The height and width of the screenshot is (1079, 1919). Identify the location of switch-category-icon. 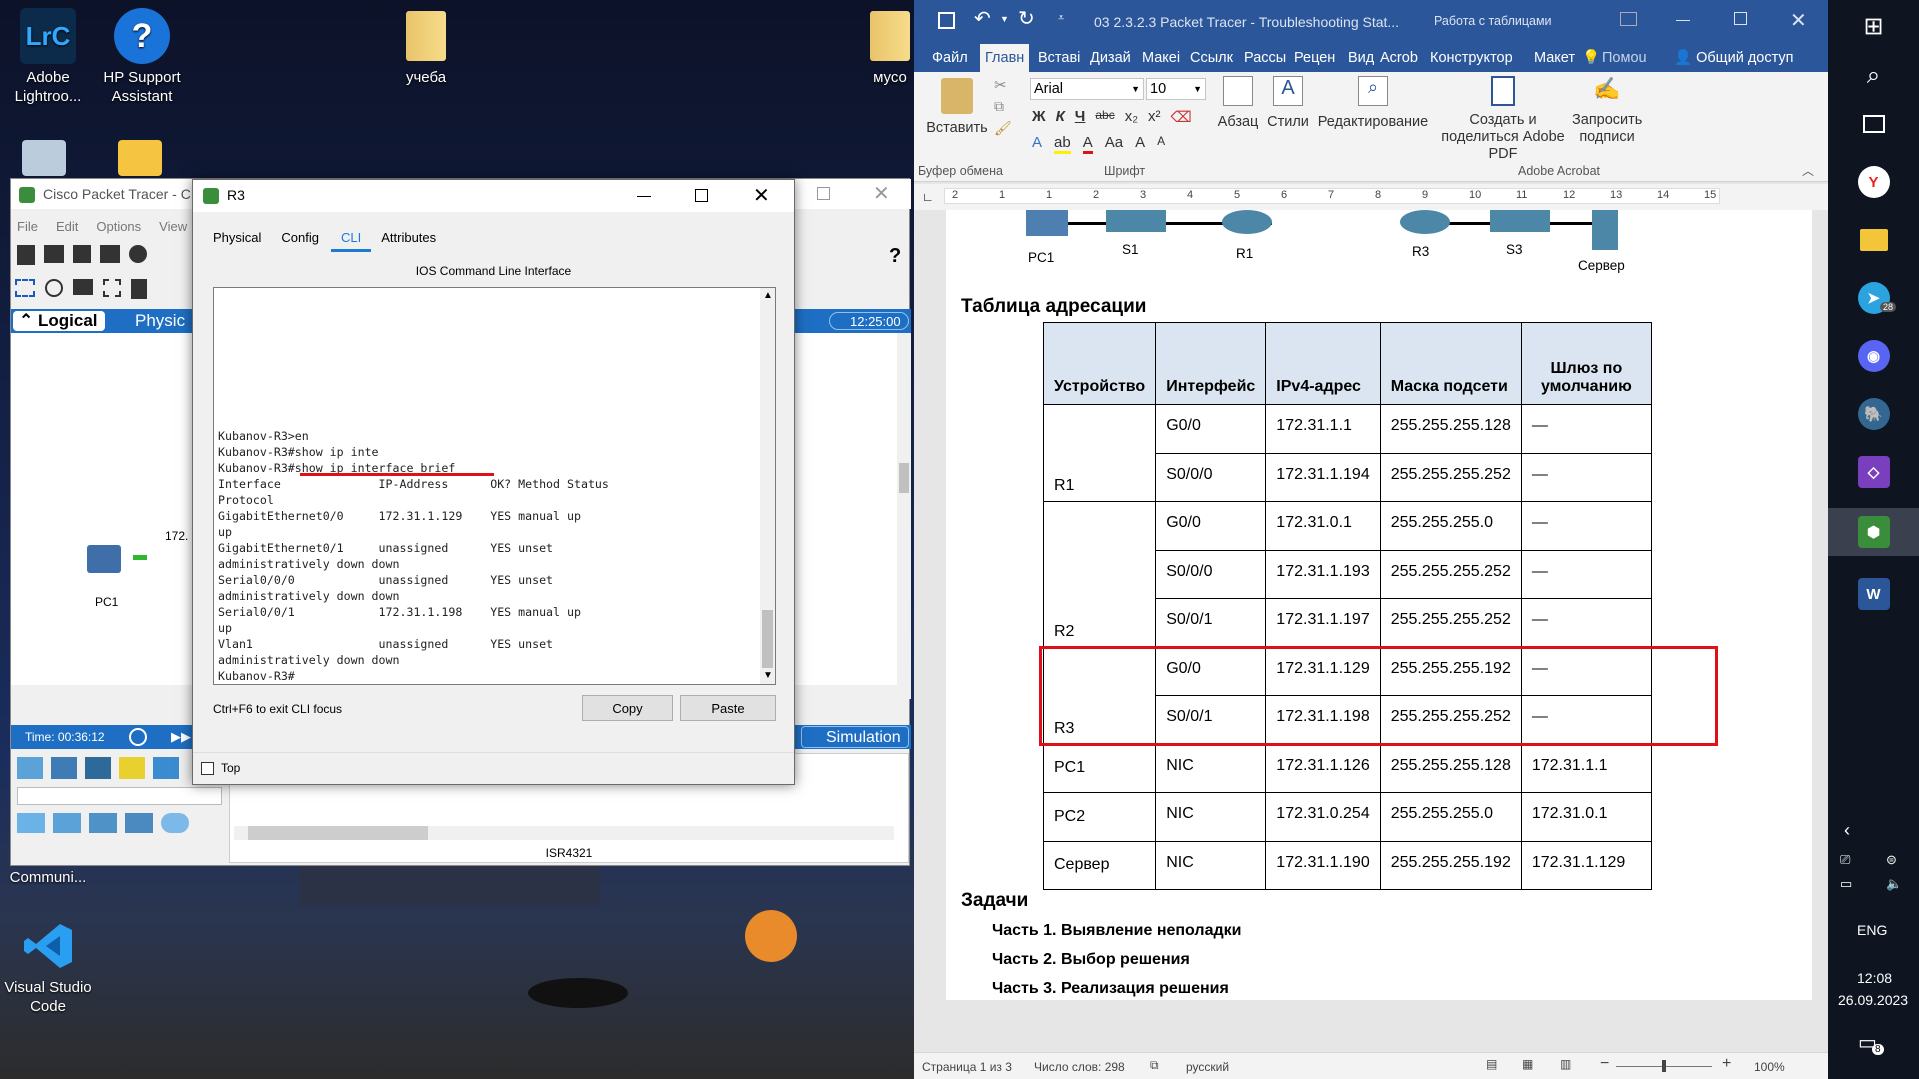
(64, 768).